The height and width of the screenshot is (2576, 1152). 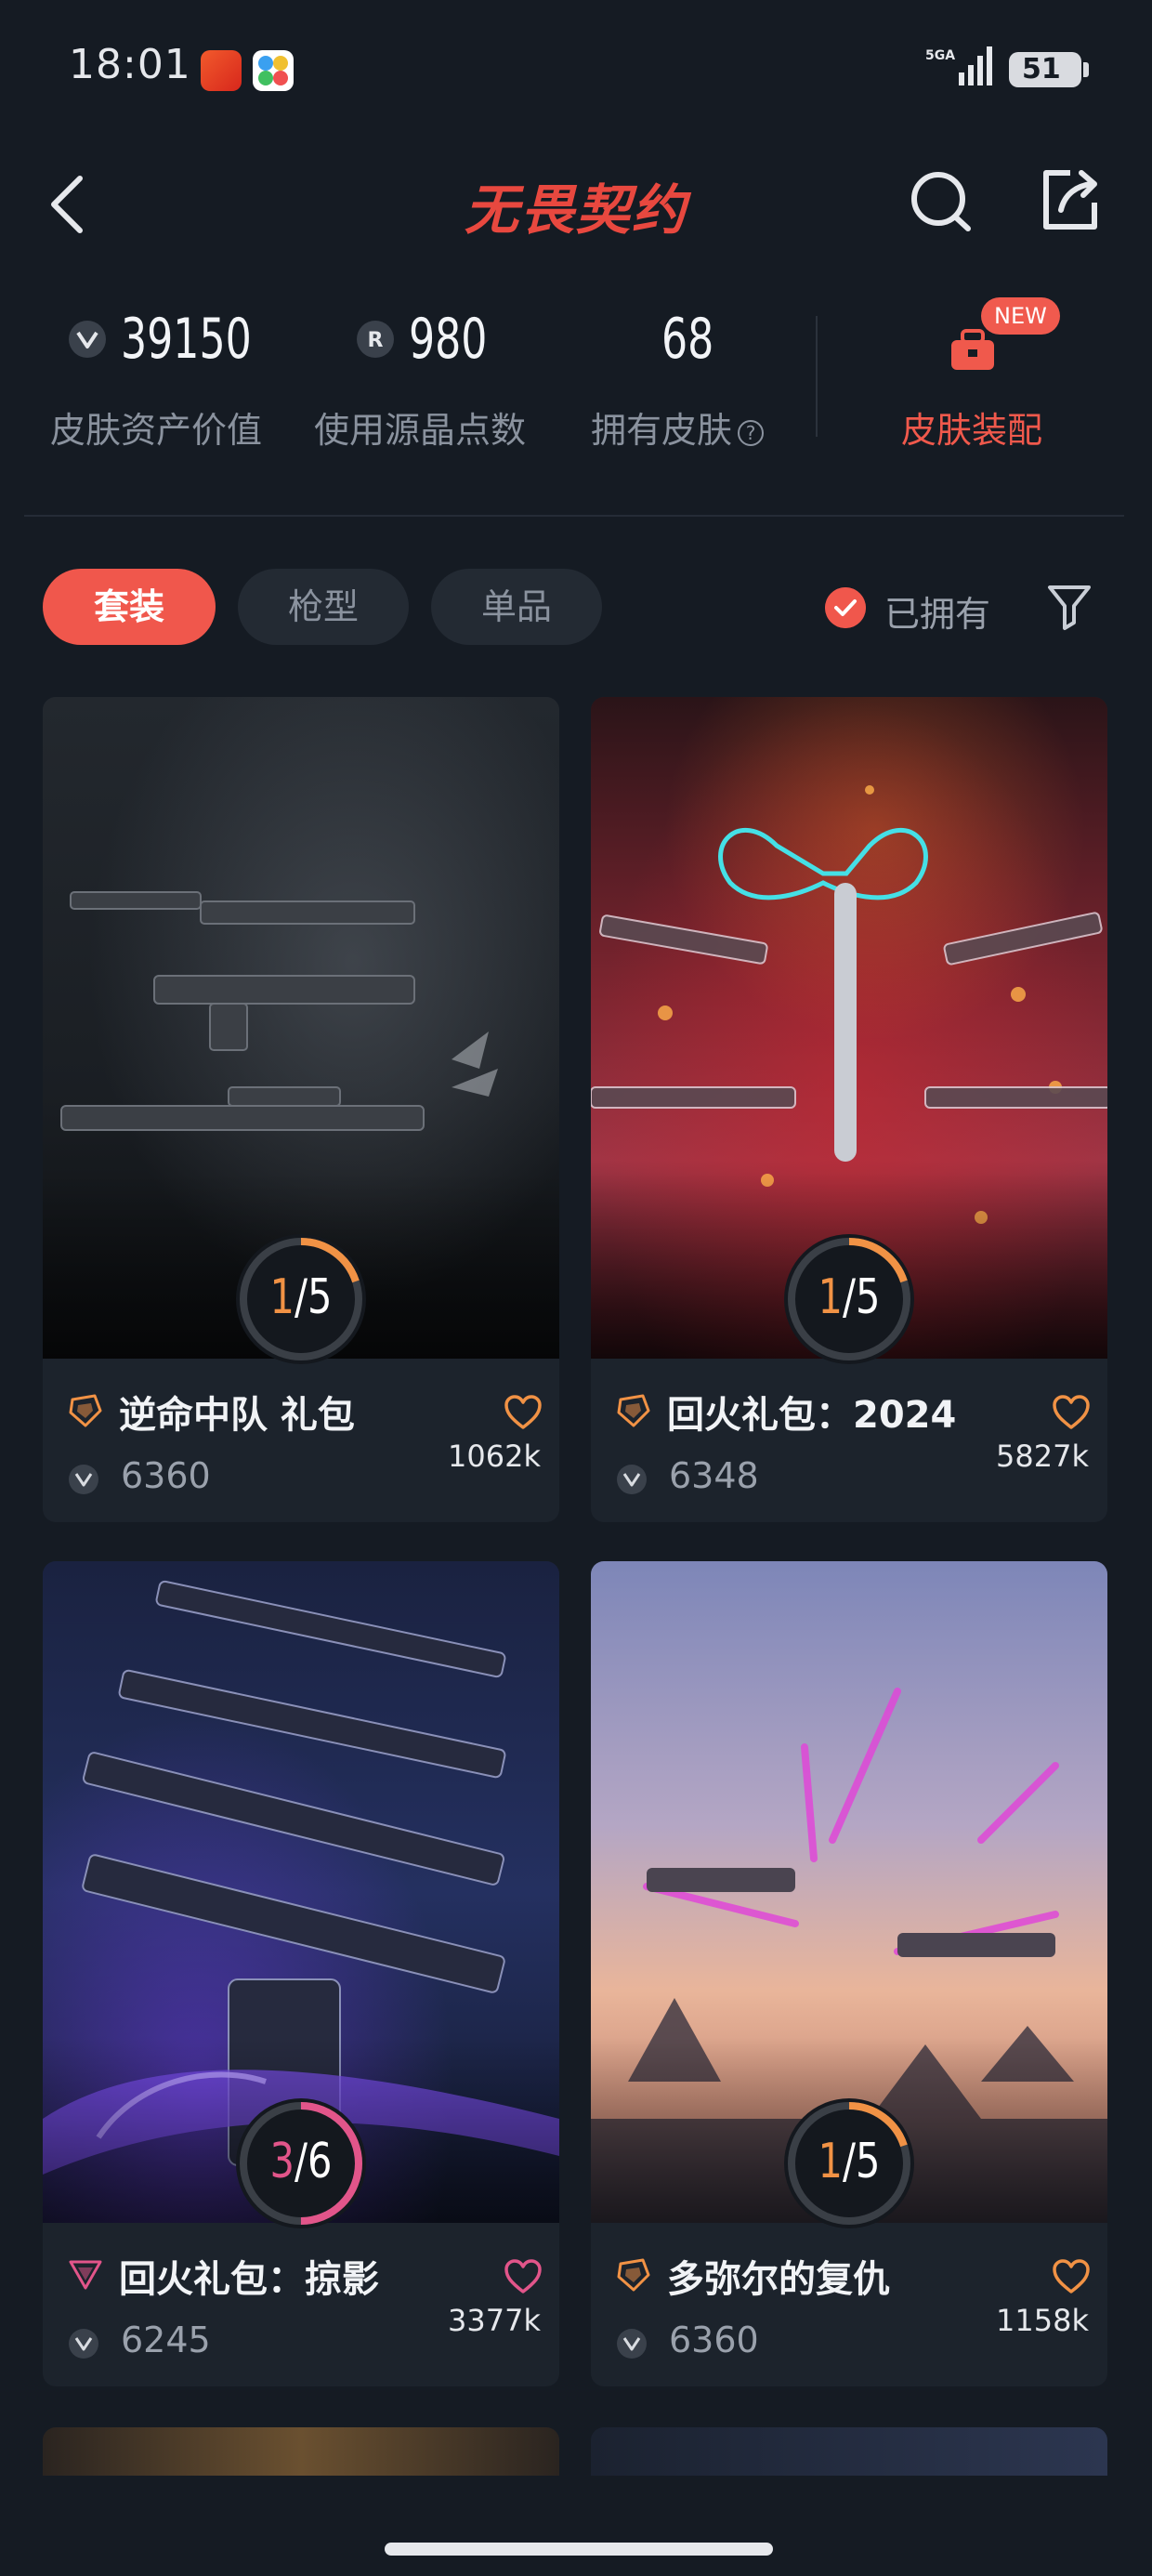 I want to click on skin-equip-label: 皮肤装配, so click(x=972, y=430).